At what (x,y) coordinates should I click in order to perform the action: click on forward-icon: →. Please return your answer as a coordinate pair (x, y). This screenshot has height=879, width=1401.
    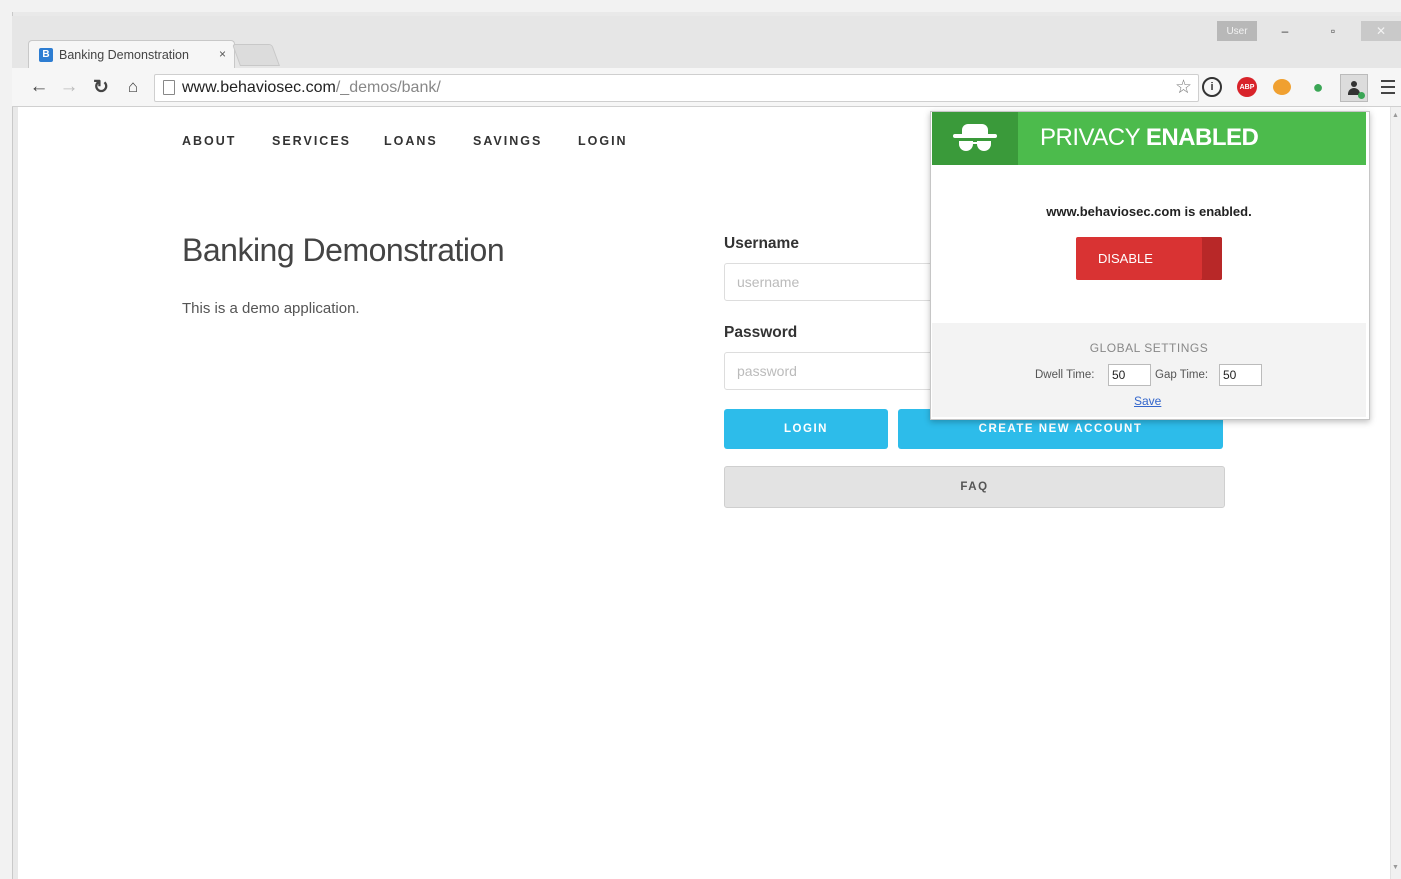
    Looking at the image, I should click on (69, 87).